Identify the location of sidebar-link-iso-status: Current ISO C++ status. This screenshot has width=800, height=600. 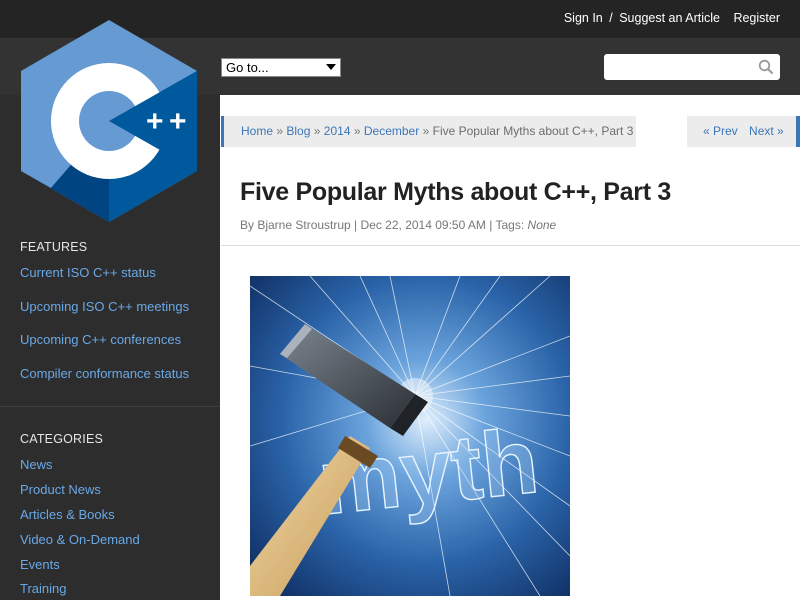
(88, 272).